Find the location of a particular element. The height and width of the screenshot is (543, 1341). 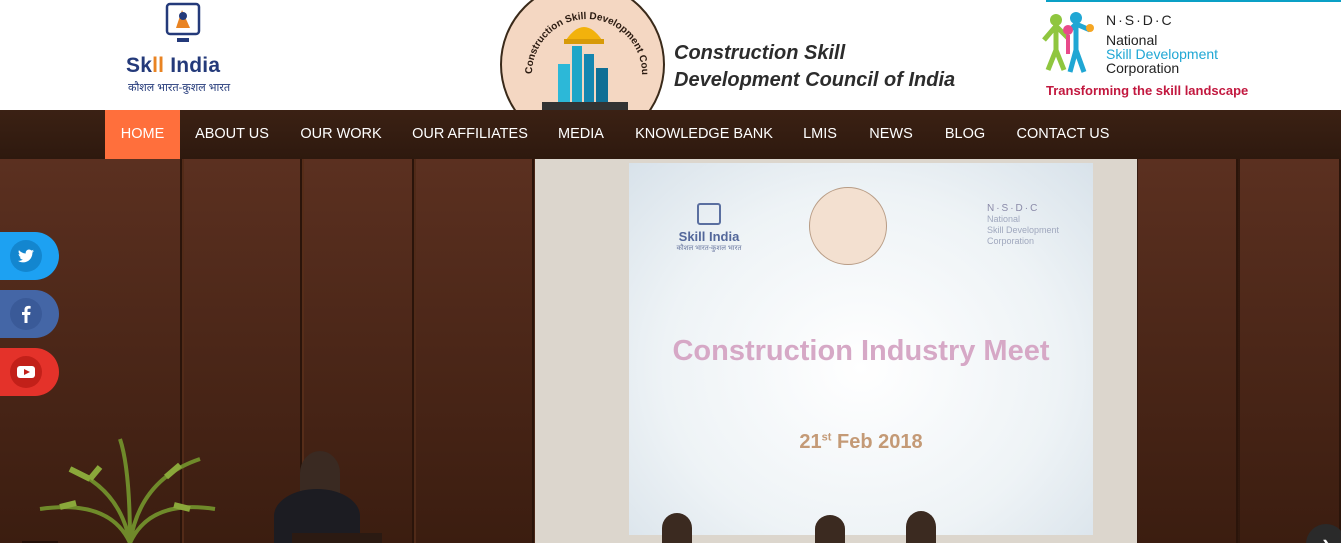

nav-lmis: LMIS is located at coordinates (820, 134).